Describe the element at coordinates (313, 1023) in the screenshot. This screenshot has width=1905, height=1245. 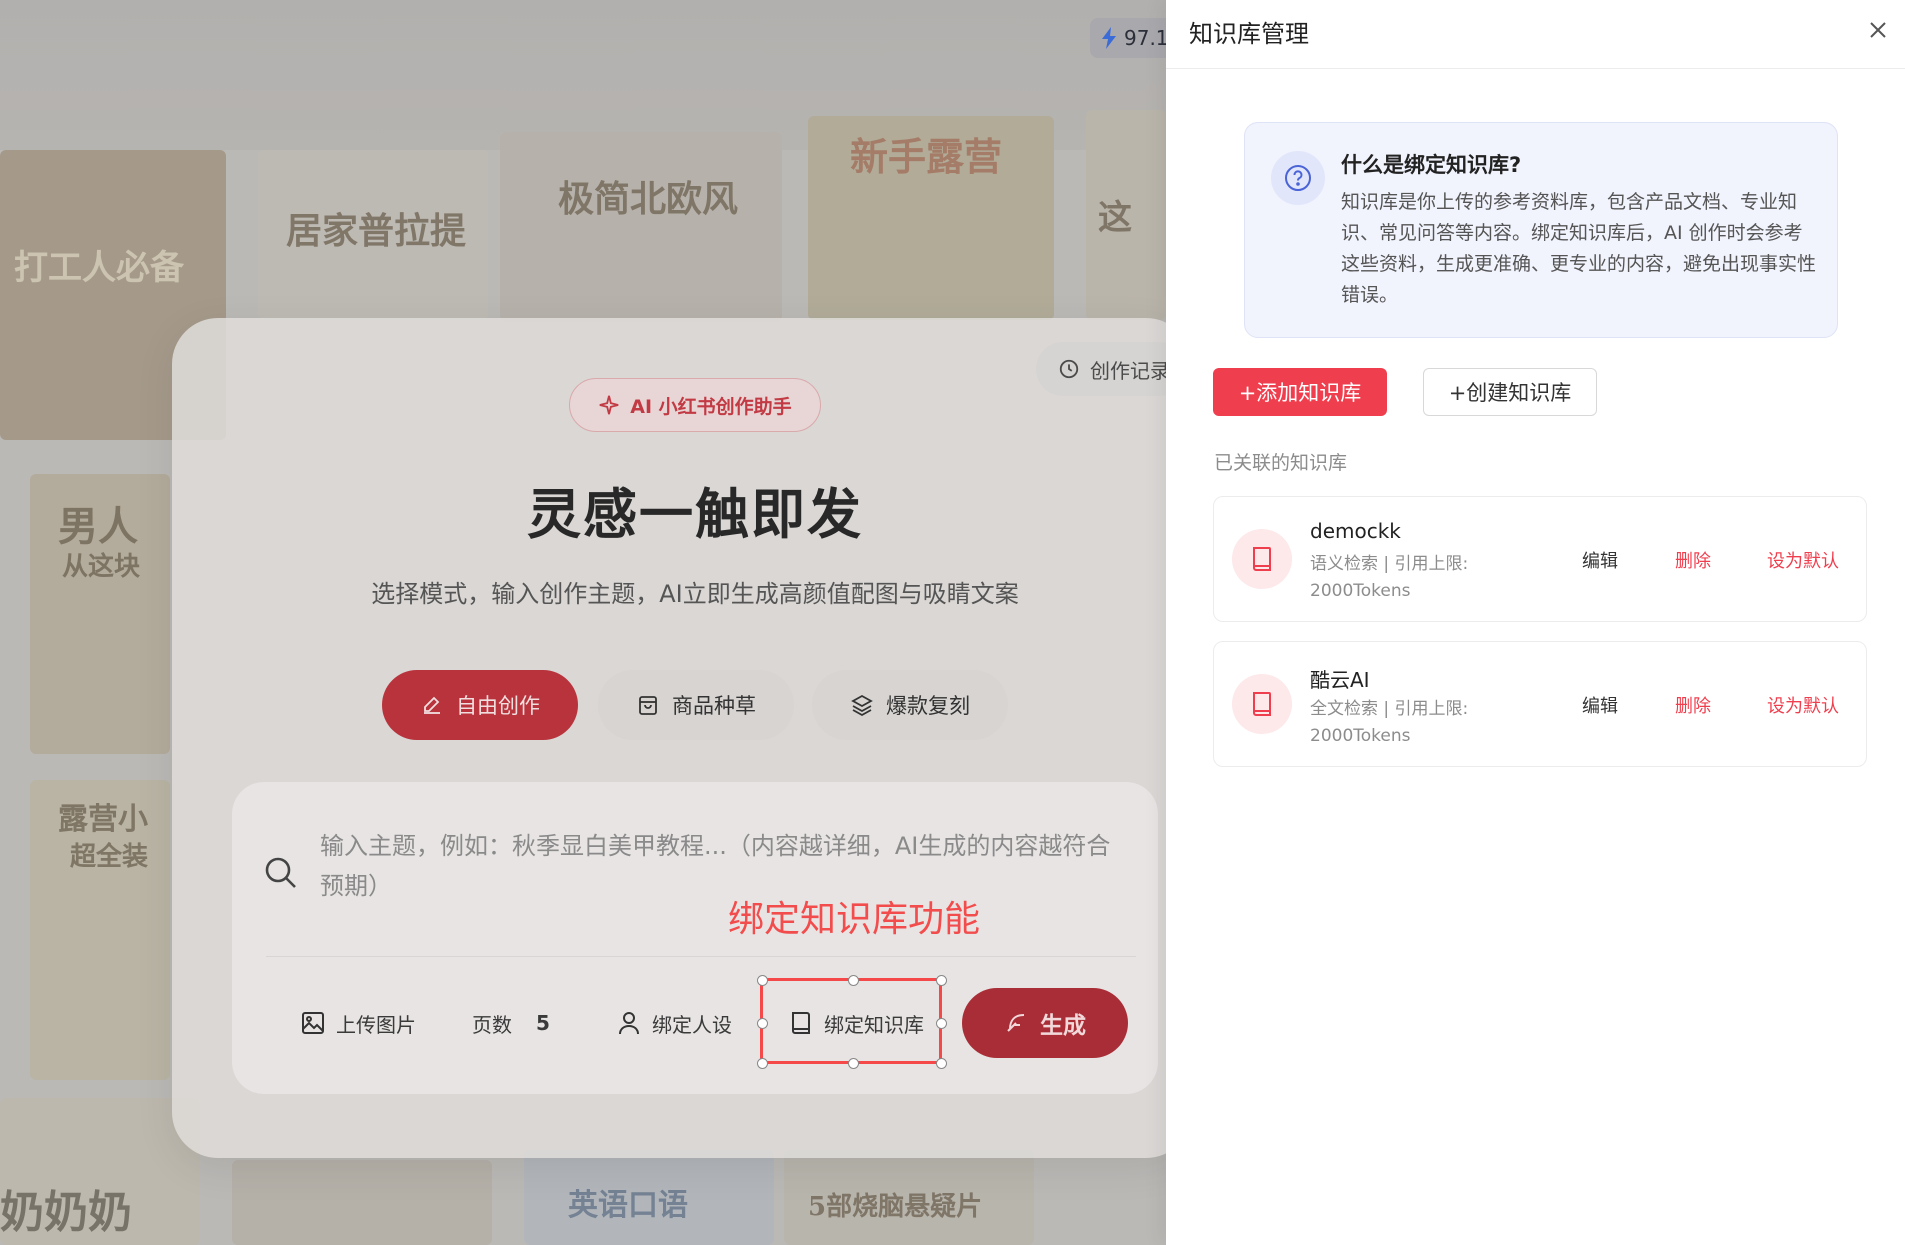
I see `image-icon` at that location.